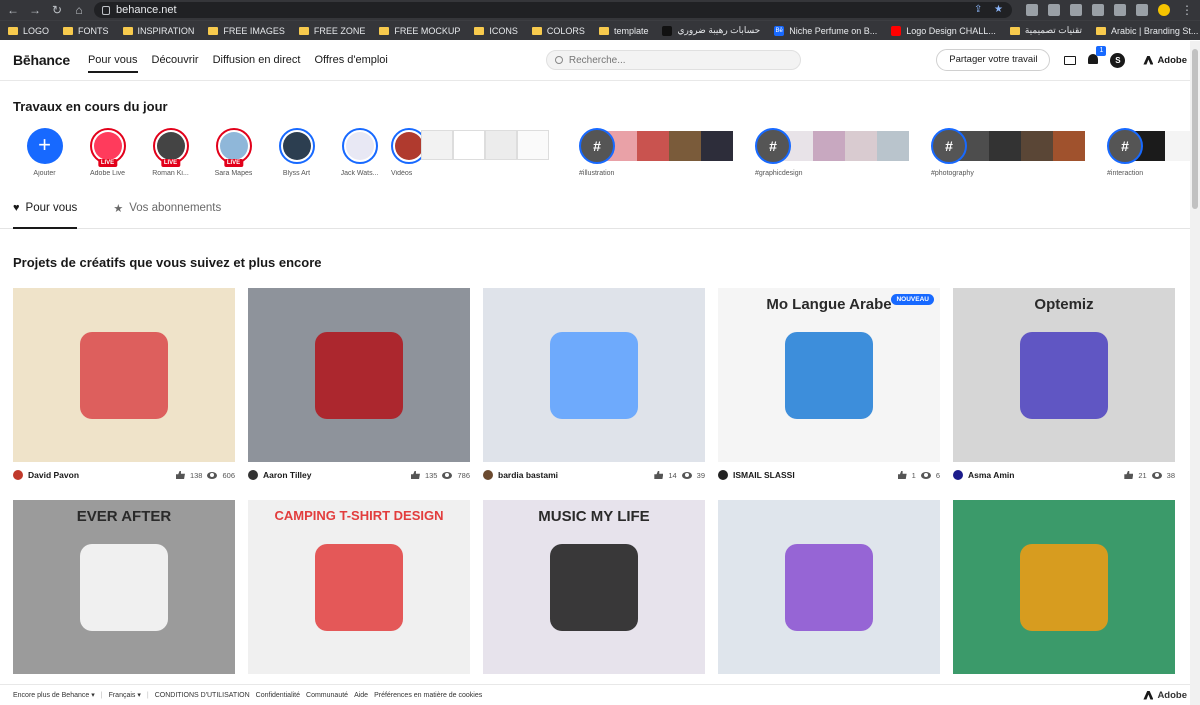  I want to click on profile-avatar-icon, so click(1164, 10).